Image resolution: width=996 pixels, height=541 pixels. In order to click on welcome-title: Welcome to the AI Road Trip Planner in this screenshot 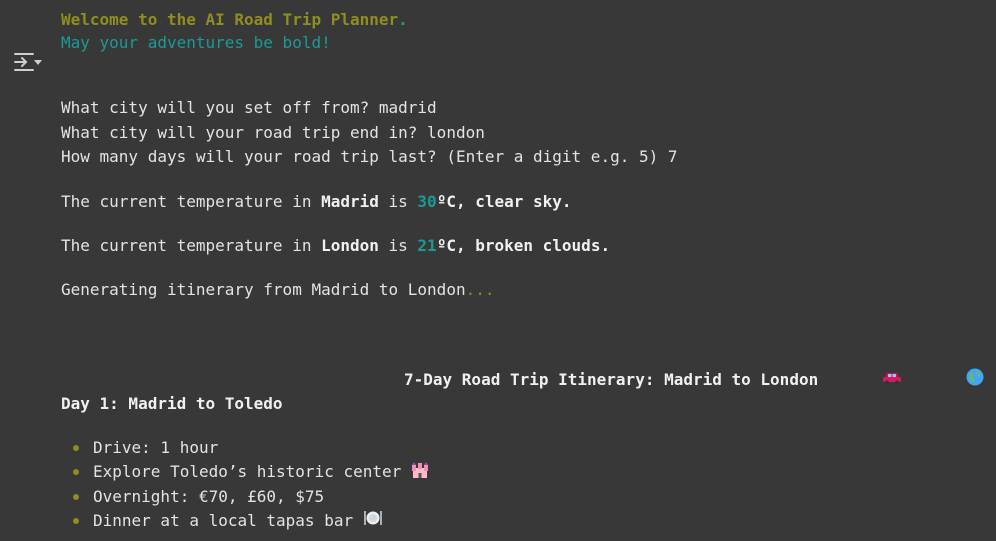, I will do `click(230, 19)`.